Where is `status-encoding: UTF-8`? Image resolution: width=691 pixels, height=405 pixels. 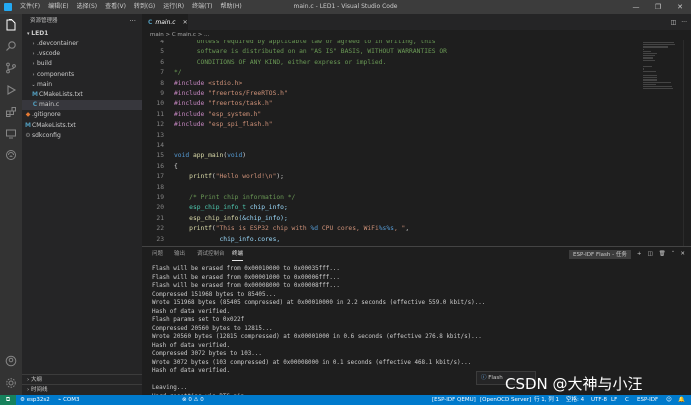 status-encoding: UTF-8 is located at coordinates (599, 400).